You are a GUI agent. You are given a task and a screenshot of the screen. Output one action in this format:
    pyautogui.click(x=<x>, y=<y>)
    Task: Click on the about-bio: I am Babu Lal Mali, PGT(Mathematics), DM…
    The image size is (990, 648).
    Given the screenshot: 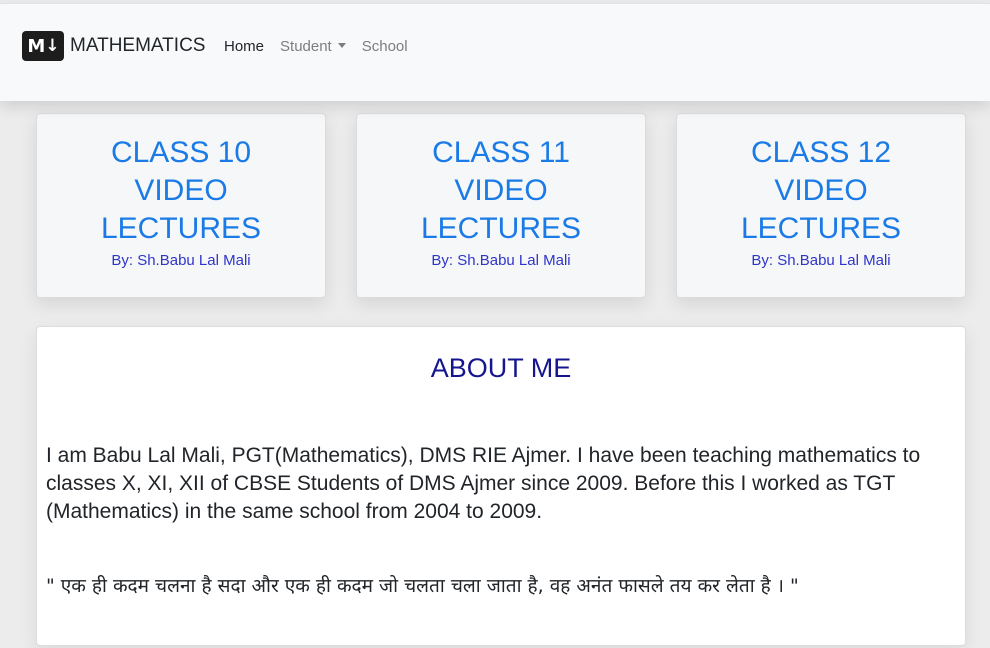 What is the action you would take?
    pyautogui.click(x=483, y=483)
    